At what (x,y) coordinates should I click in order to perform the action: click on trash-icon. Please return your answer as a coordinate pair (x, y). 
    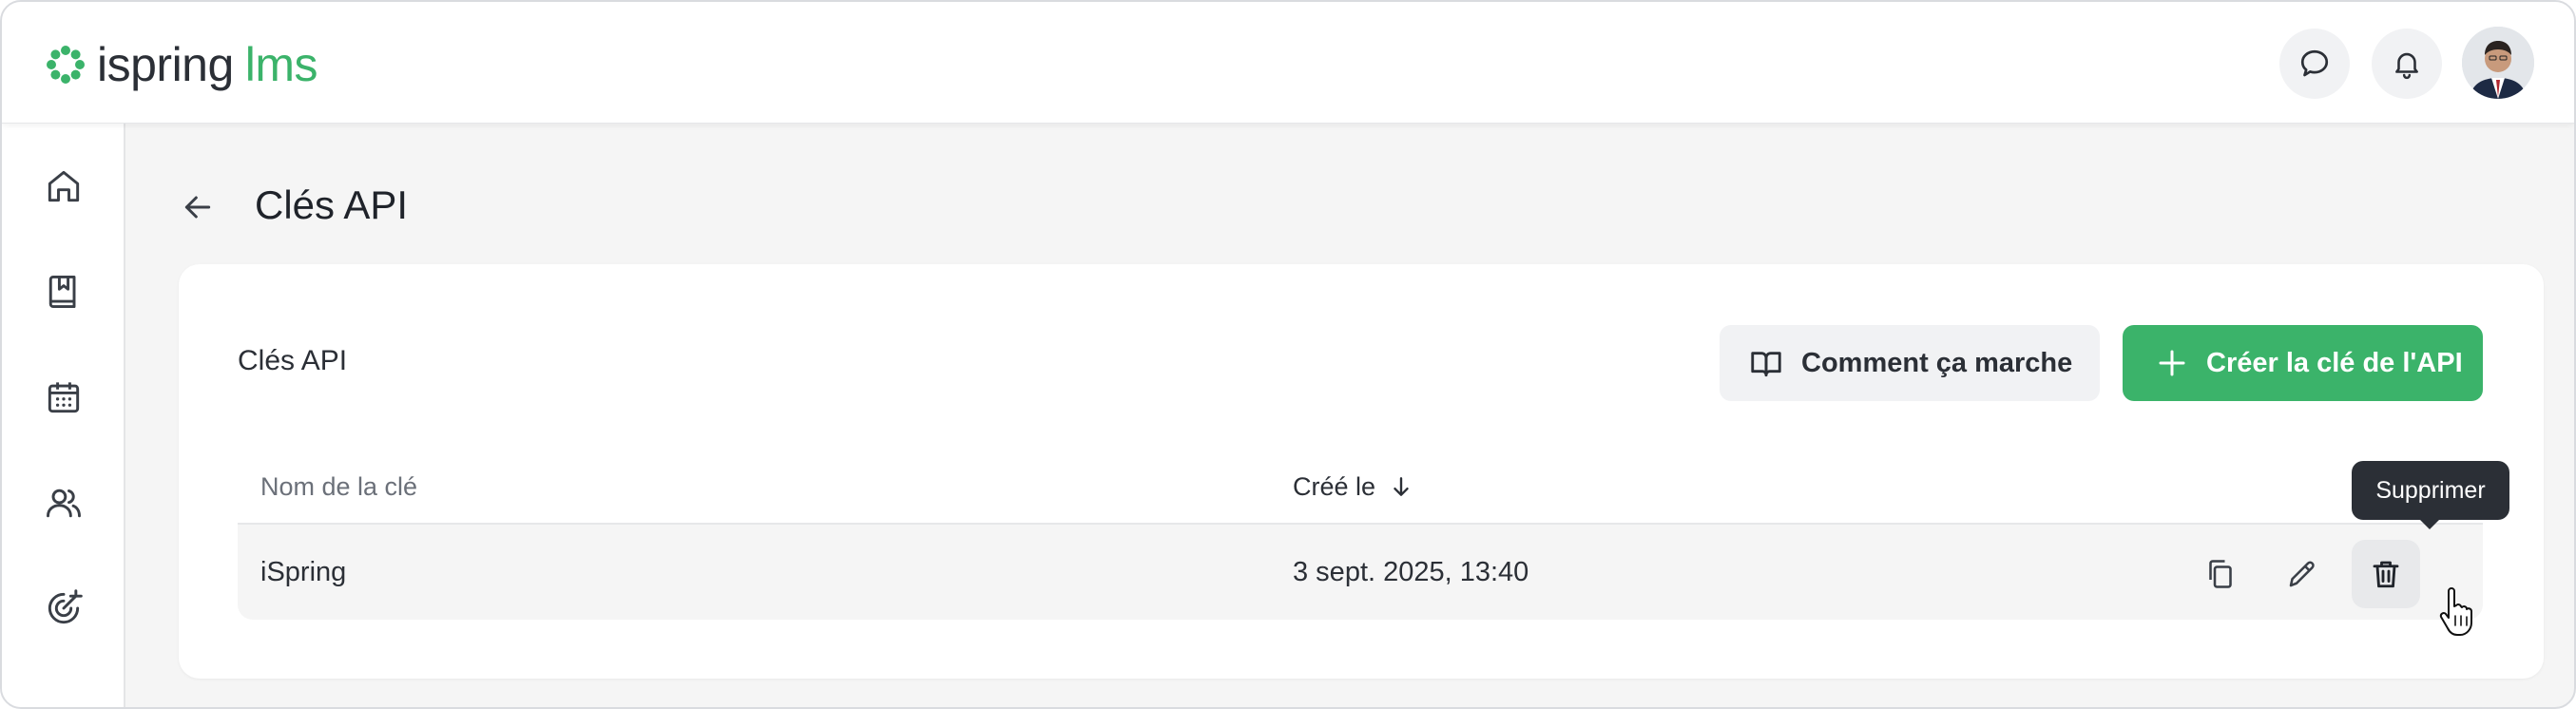
    Looking at the image, I should click on (2386, 574).